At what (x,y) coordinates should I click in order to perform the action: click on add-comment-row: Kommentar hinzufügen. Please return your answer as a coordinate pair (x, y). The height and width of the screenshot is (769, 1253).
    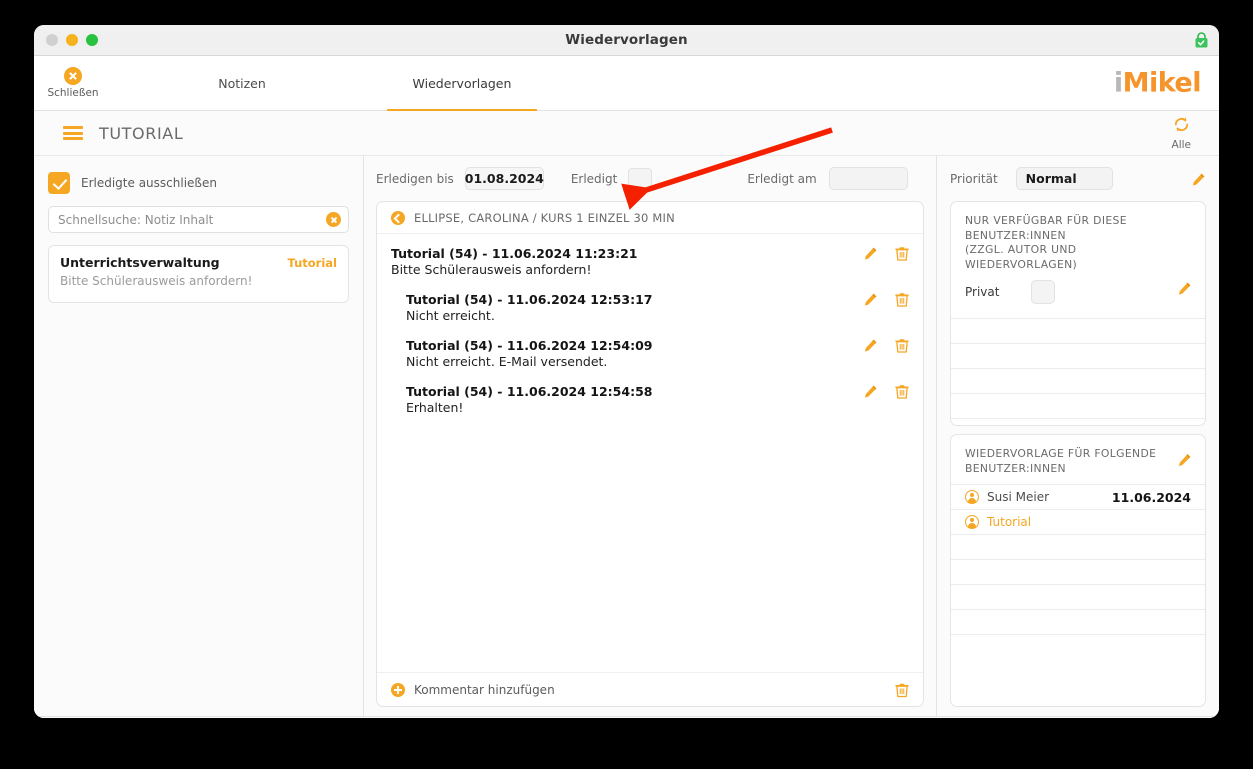
    Looking at the image, I should click on (650, 689).